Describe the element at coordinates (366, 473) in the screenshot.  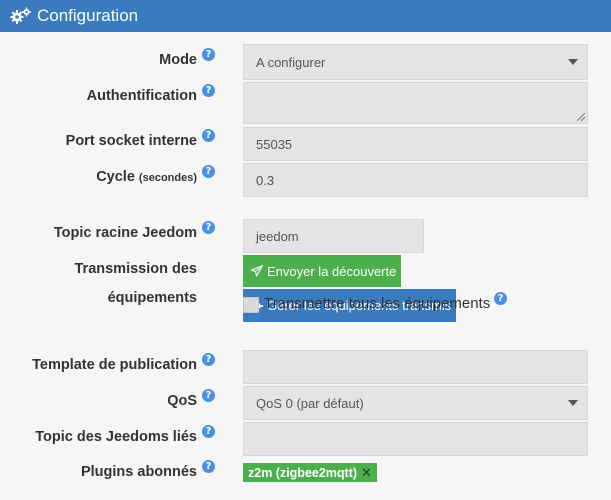
I see `remove-tag-icon: ✕` at that location.